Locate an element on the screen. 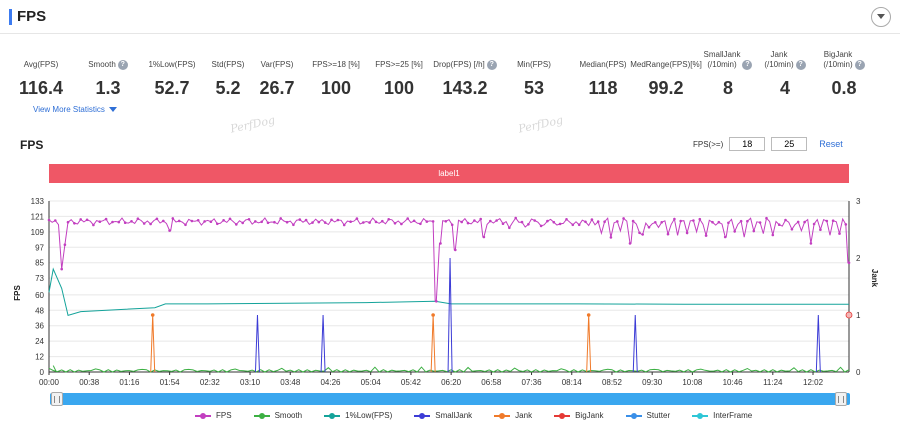 The image size is (900, 428). x-tick-label: 10:08 is located at coordinates (692, 382).